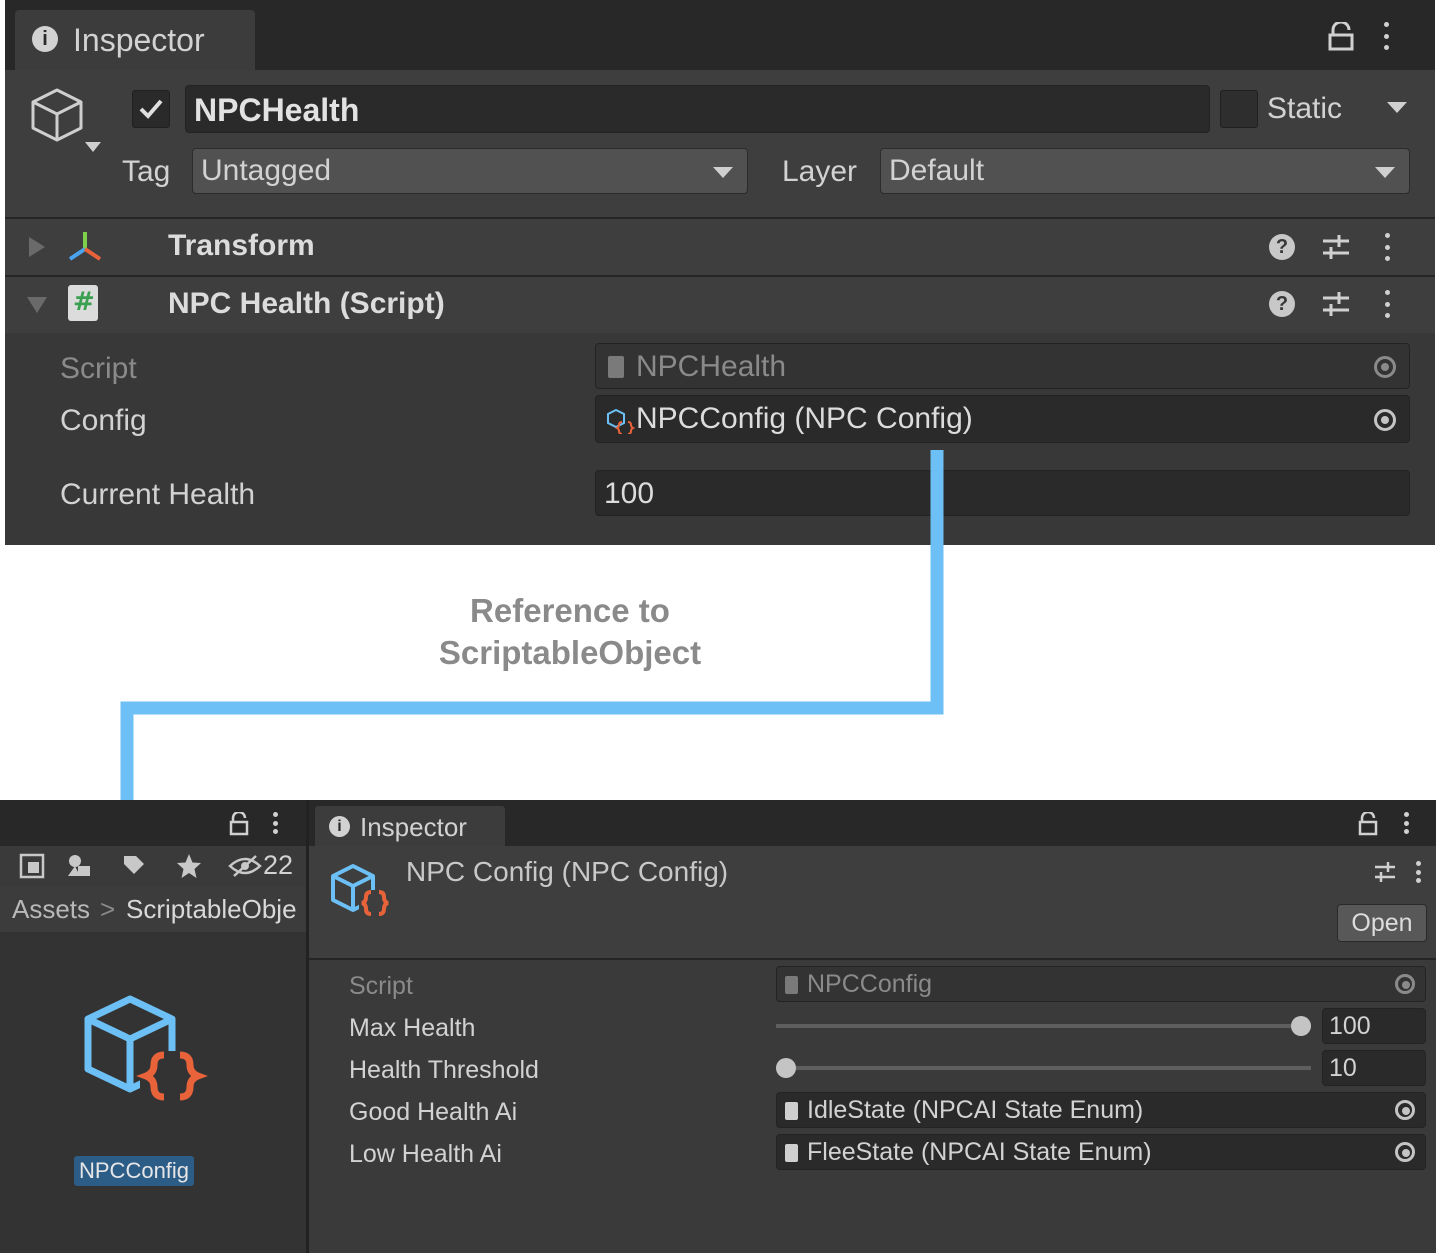 This screenshot has width=1439, height=1253. I want to click on annotation-line-2: ScriptableObject, so click(570, 652).